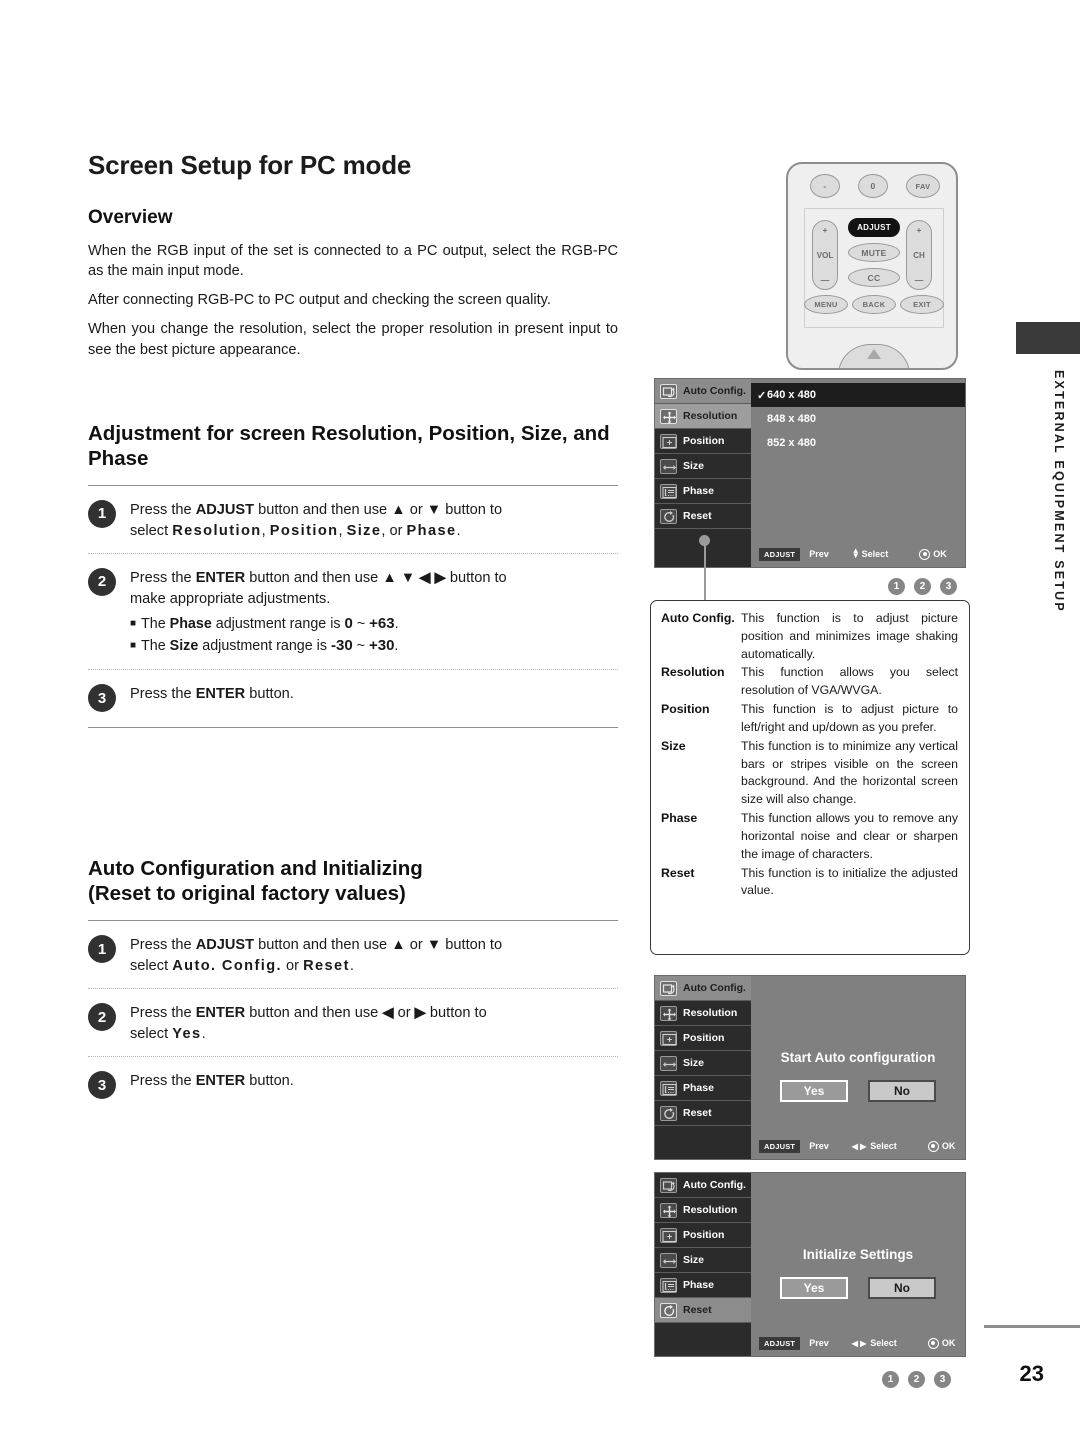  Describe the element at coordinates (874, 252) in the screenshot. I see `remote-key-mute: MUTE` at that location.